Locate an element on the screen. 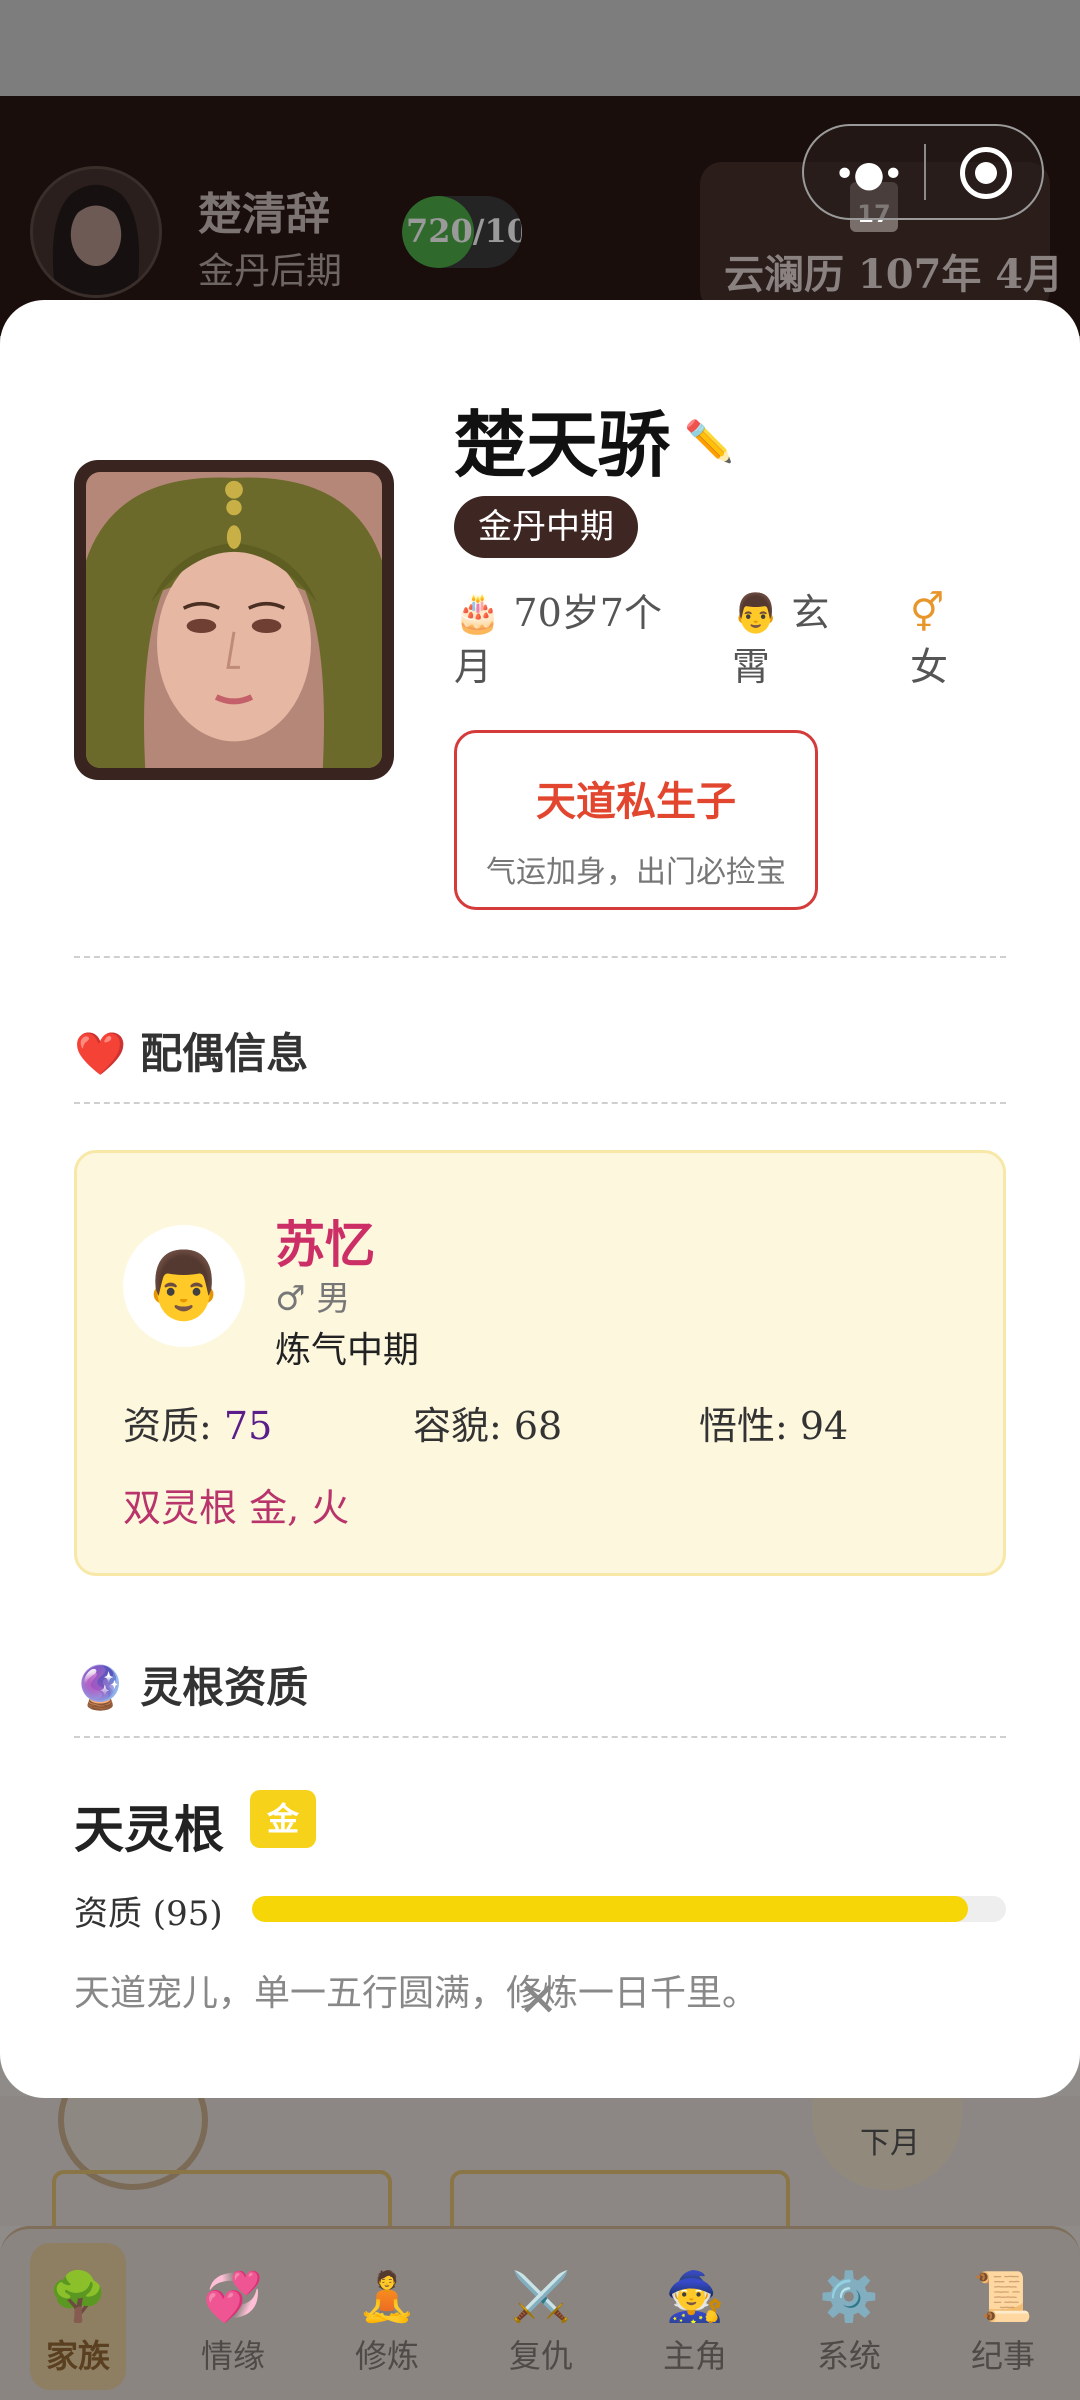 The width and height of the screenshot is (1080, 2400). quality-bar is located at coordinates (629, 1909).